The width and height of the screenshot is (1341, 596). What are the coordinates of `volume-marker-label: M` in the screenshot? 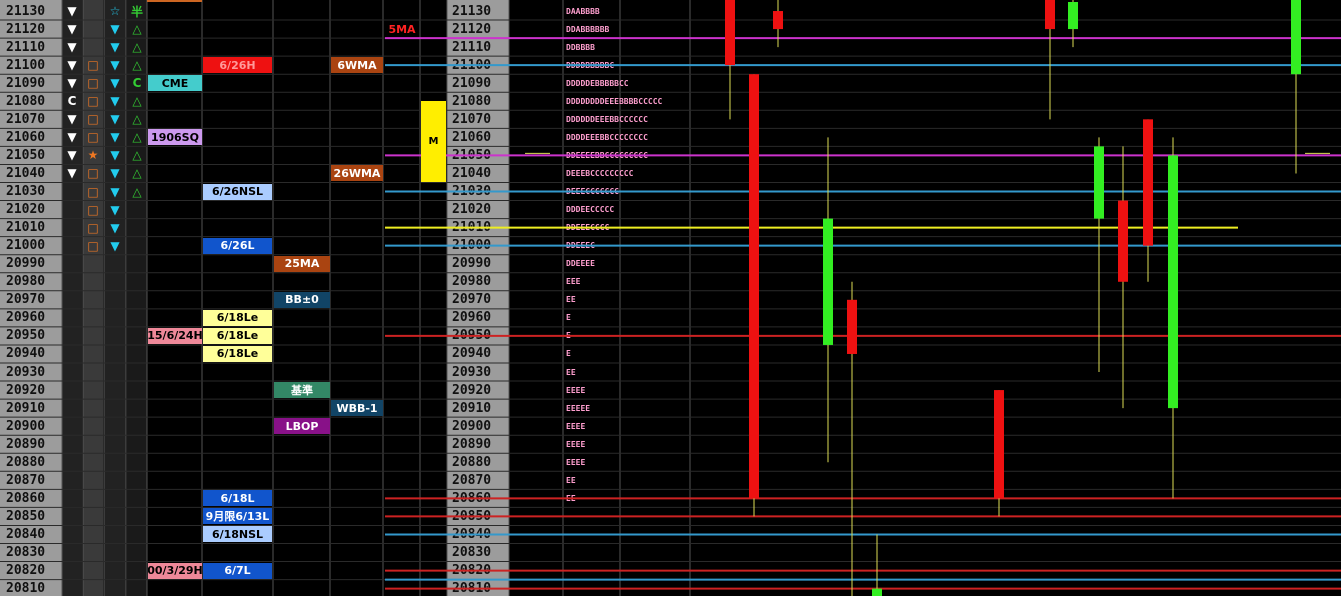 It's located at (433, 142).